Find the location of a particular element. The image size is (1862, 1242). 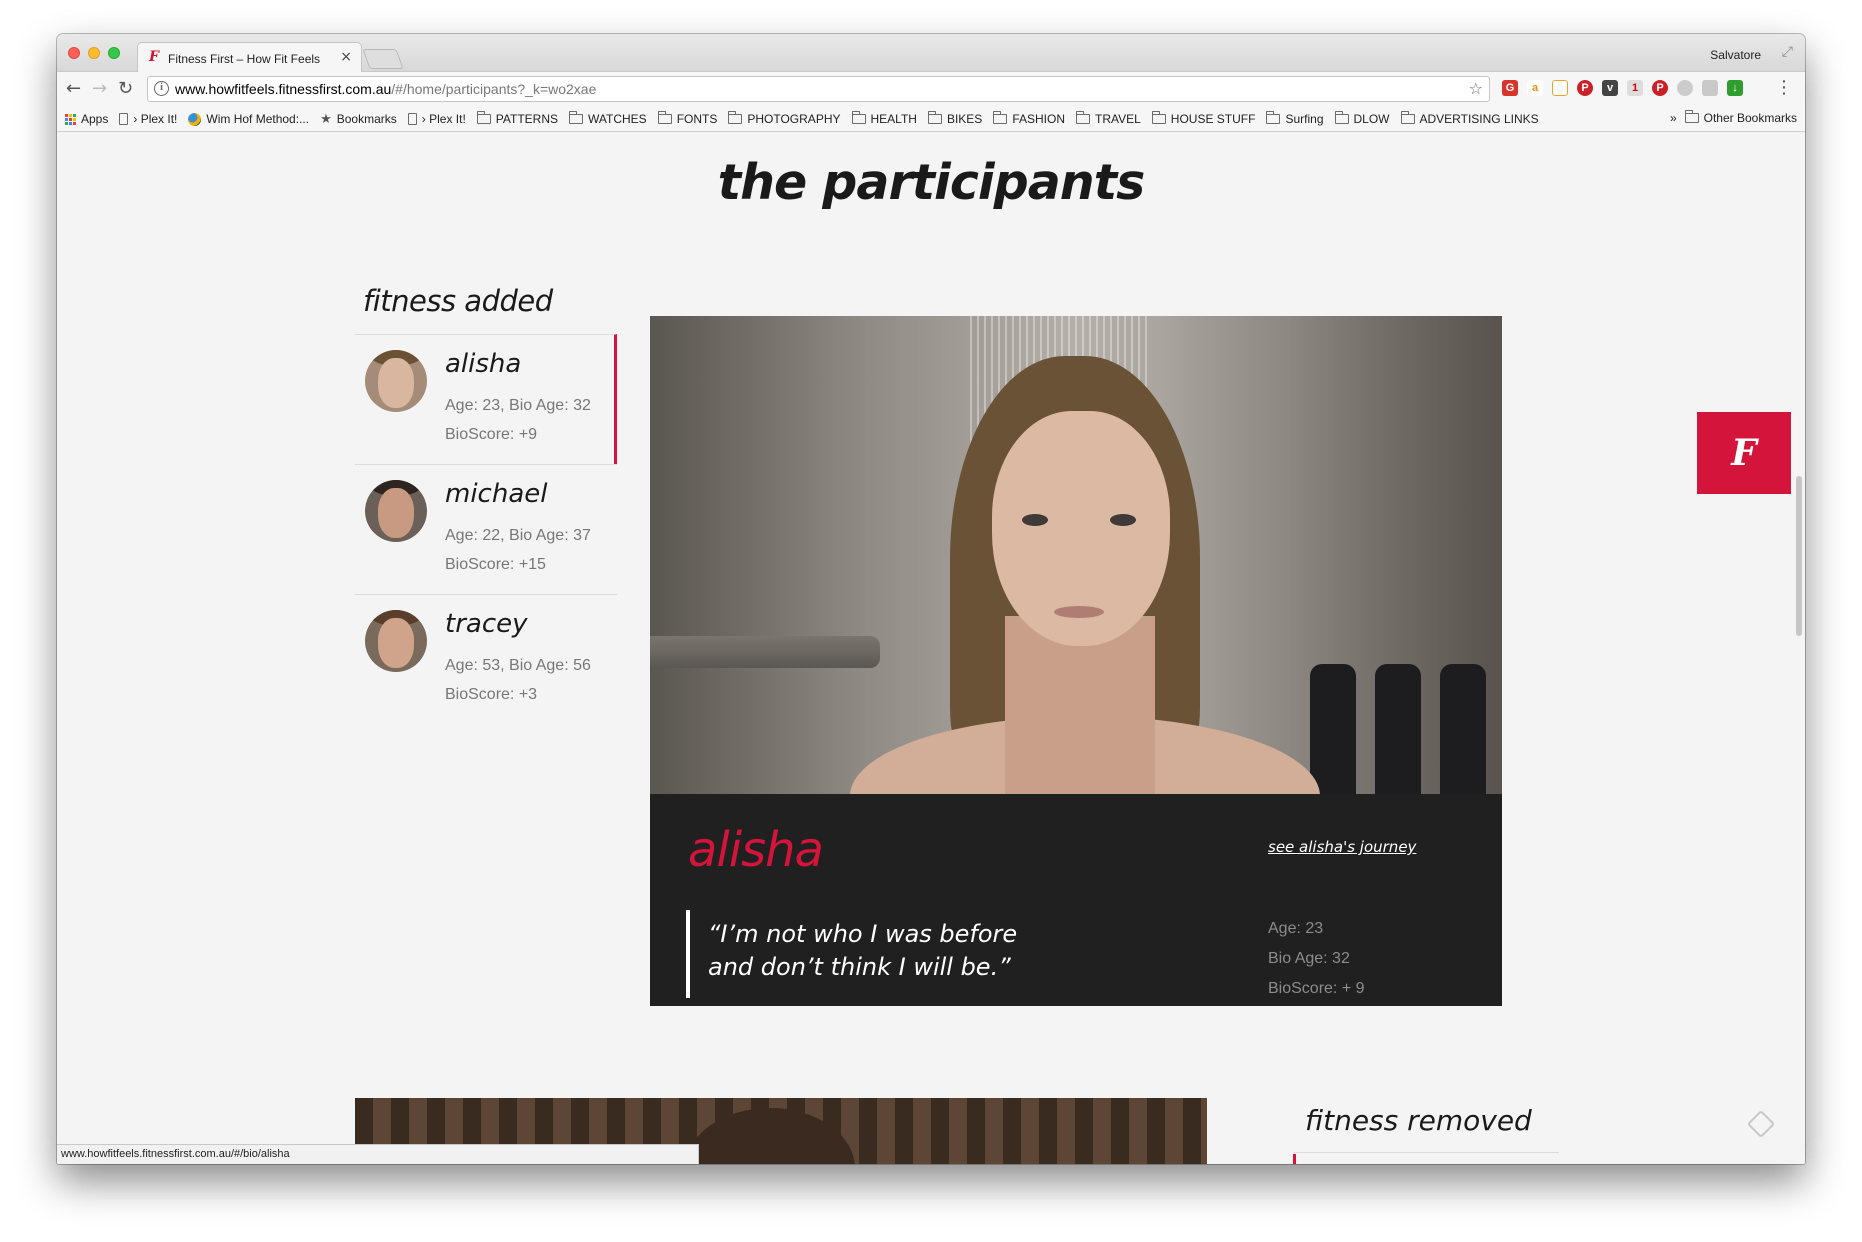

portrait-lips is located at coordinates (1079, 612).